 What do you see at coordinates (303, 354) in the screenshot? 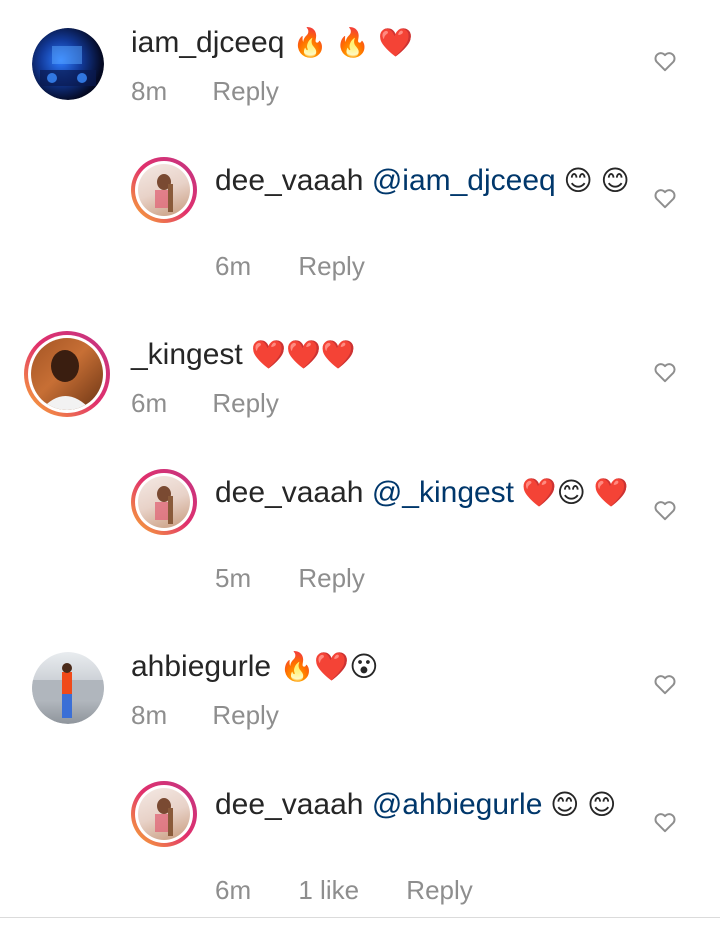
I see `comment-text: ❤️❤️❤️` at bounding box center [303, 354].